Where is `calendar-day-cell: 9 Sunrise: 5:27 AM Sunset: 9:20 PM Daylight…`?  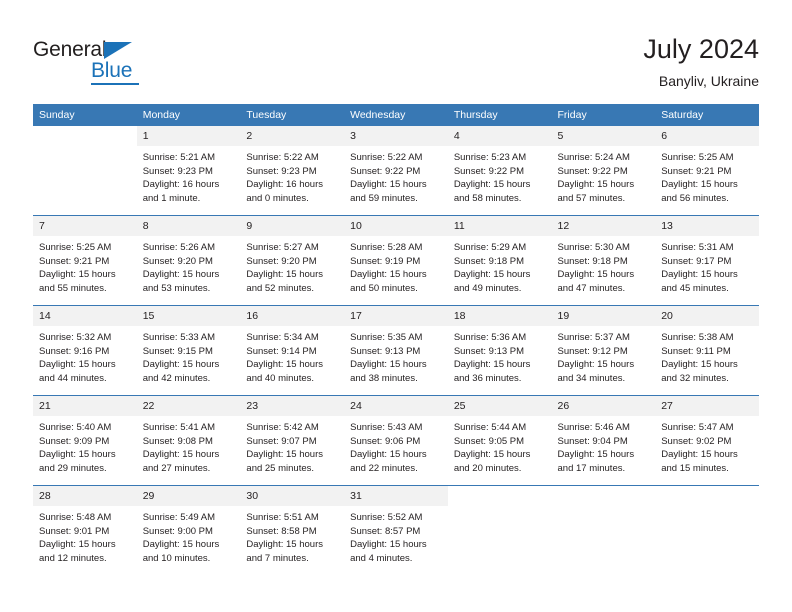 calendar-day-cell: 9 Sunrise: 5:27 AM Sunset: 9:20 PM Daylight… is located at coordinates (292, 260).